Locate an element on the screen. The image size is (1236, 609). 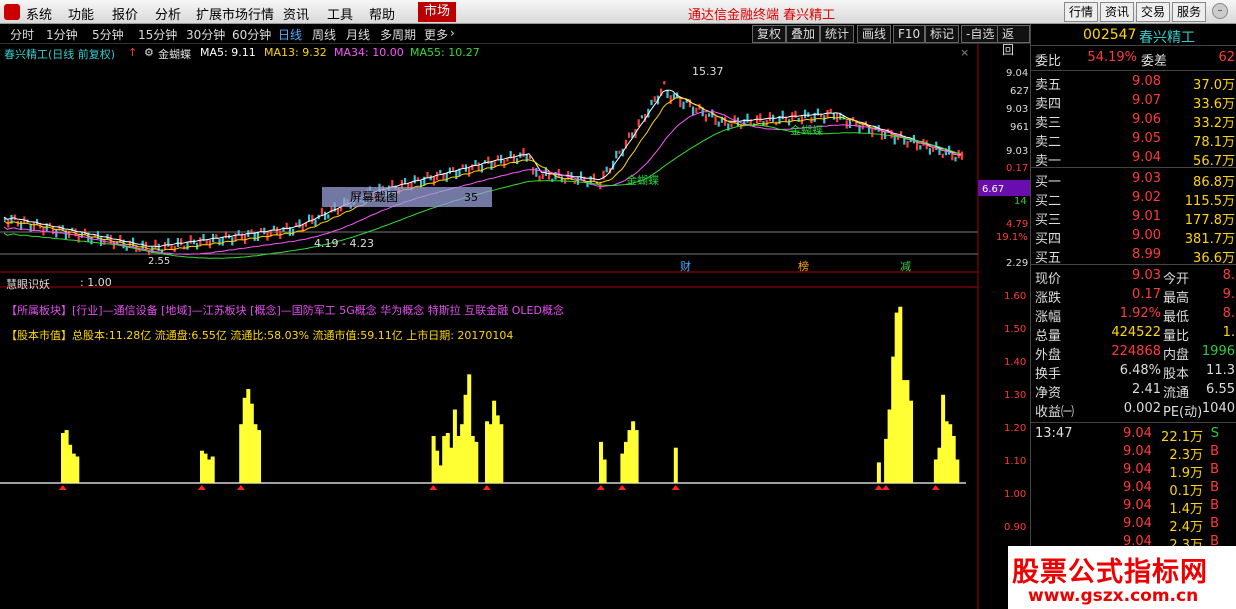
tick-row: 9.04 2.3万 B is located at coordinates (1133, 453).